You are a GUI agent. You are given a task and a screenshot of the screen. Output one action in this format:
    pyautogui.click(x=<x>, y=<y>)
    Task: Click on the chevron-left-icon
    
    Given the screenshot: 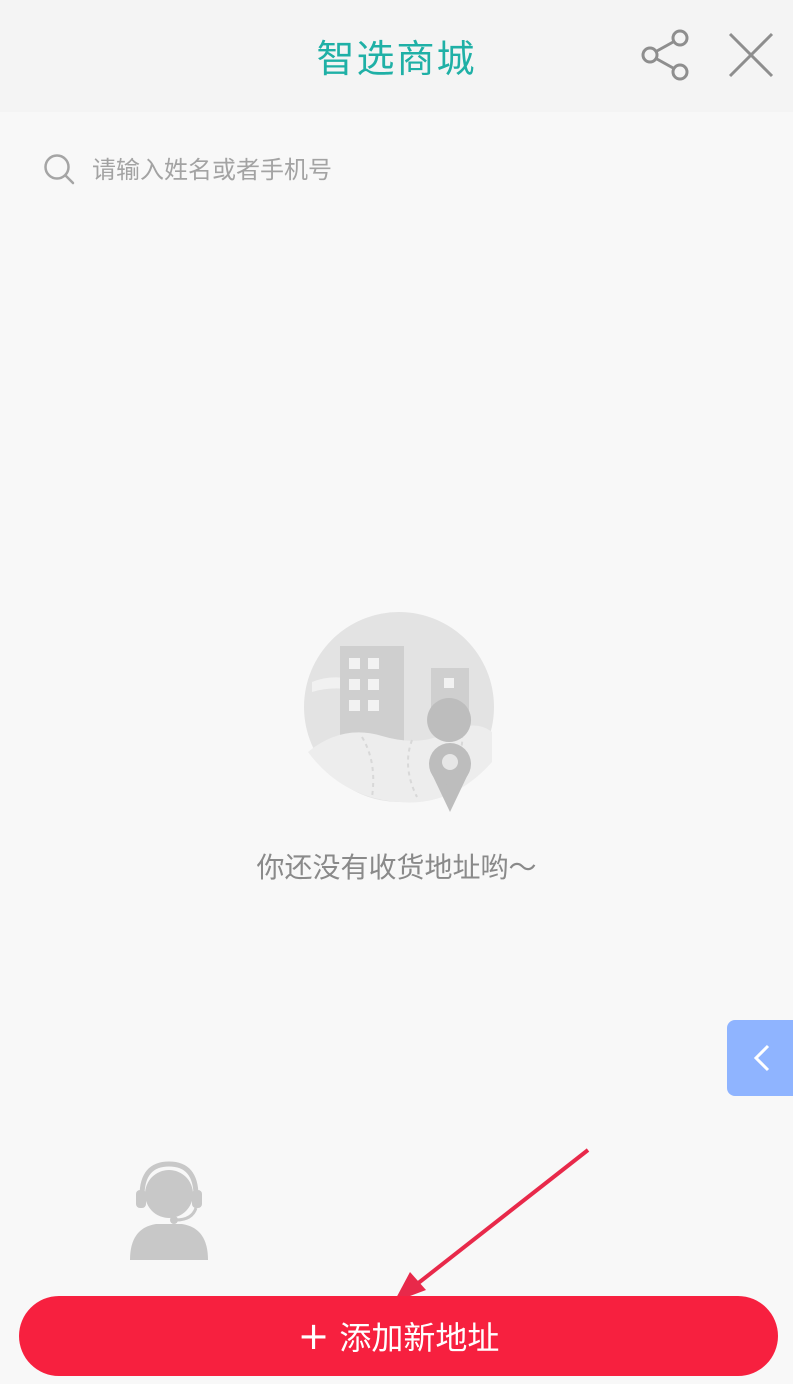 What is the action you would take?
    pyautogui.click(x=761, y=1058)
    